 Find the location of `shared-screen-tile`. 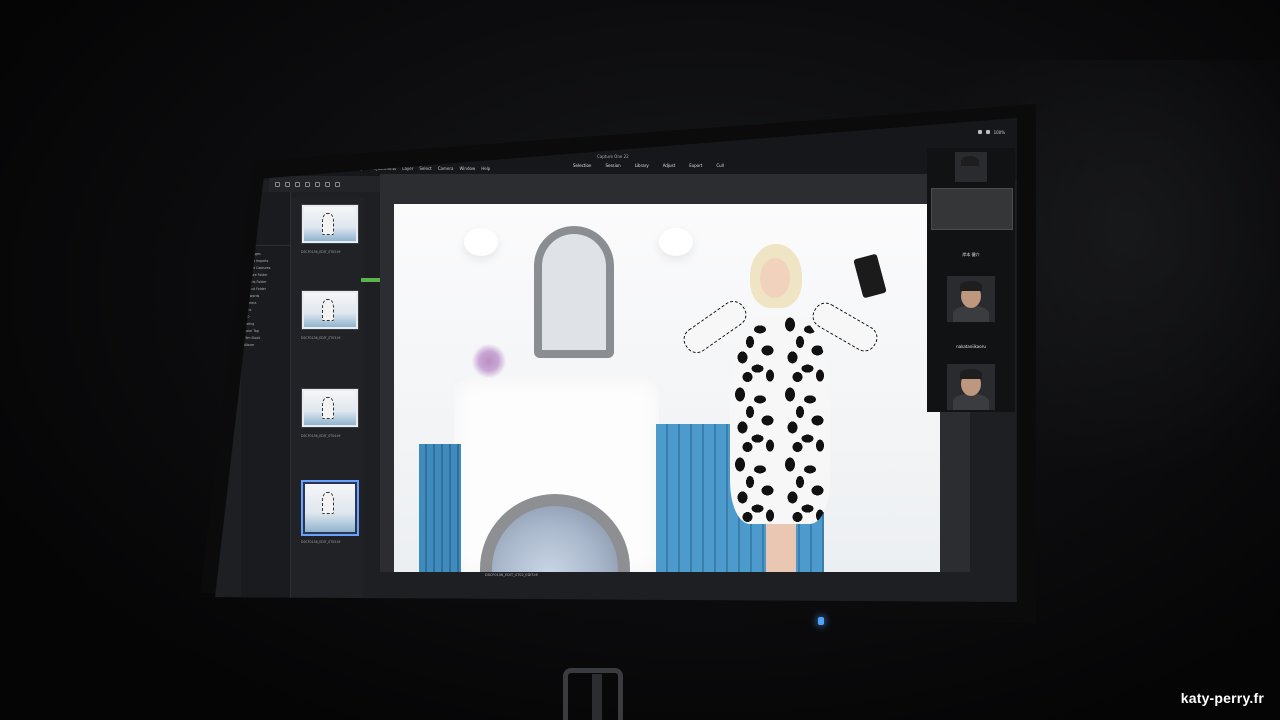

shared-screen-tile is located at coordinates (972, 209).